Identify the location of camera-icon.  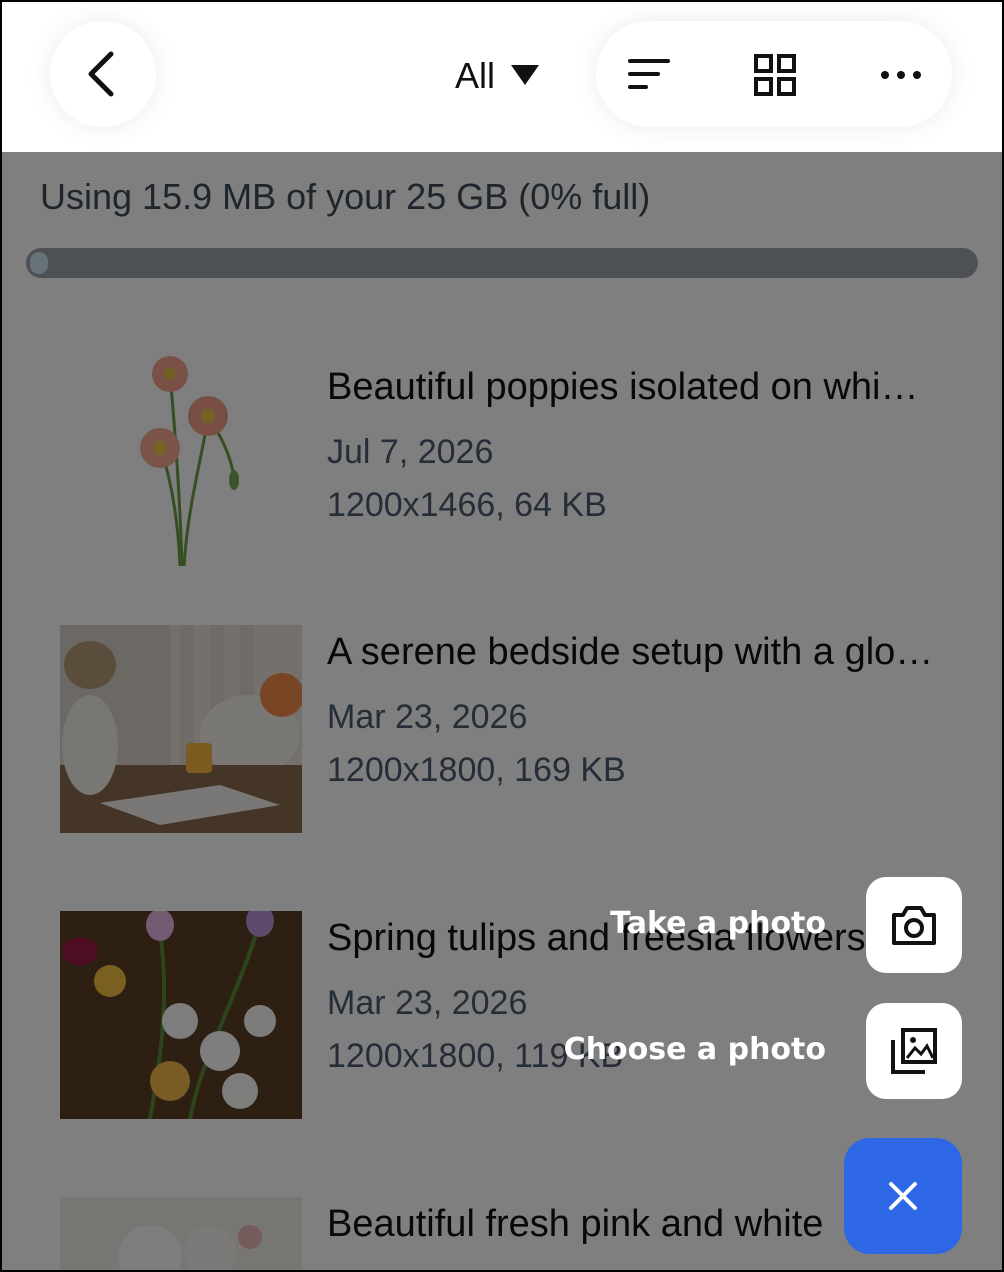
(914, 925).